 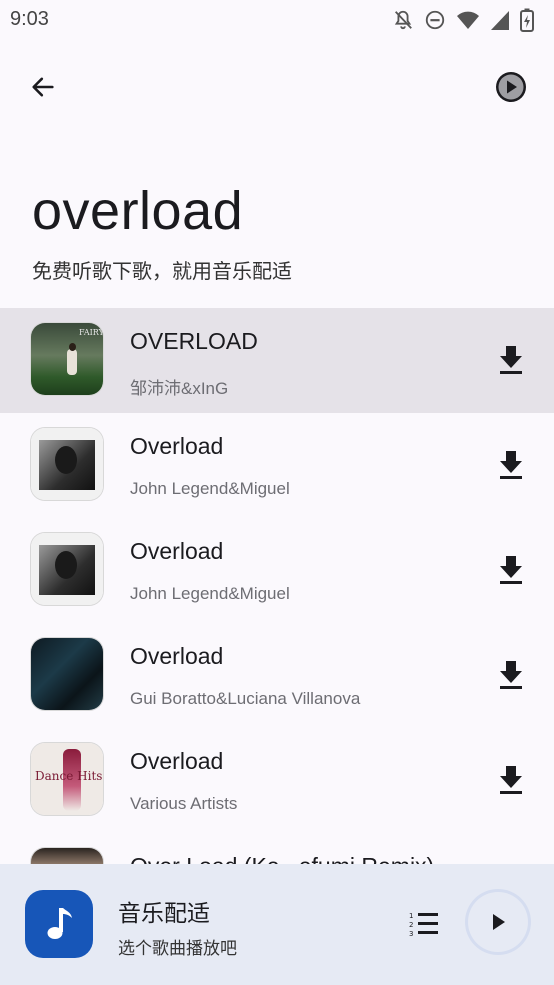 What do you see at coordinates (67, 779) in the screenshot?
I see `album-cover: Dance Hits` at bounding box center [67, 779].